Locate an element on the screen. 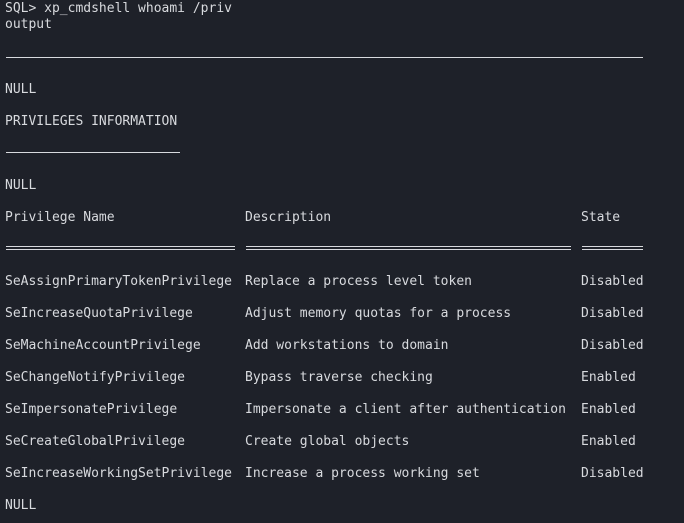 This screenshot has width=684, height=523. null-line-2: NULL is located at coordinates (21, 185).